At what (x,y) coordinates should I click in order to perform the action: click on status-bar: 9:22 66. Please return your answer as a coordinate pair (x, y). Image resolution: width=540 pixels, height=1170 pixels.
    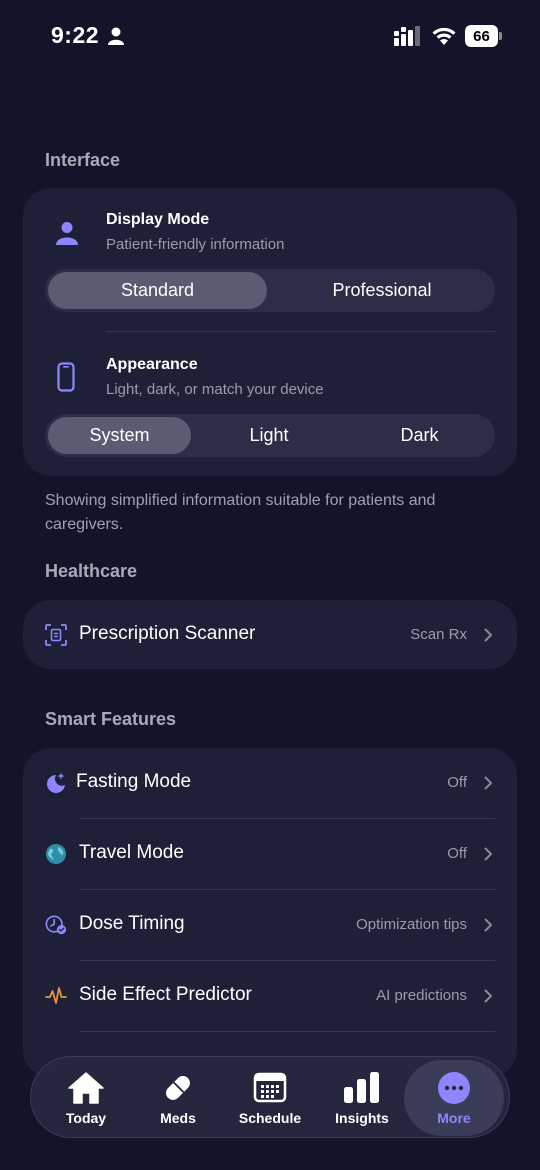
    Looking at the image, I should click on (270, 36).